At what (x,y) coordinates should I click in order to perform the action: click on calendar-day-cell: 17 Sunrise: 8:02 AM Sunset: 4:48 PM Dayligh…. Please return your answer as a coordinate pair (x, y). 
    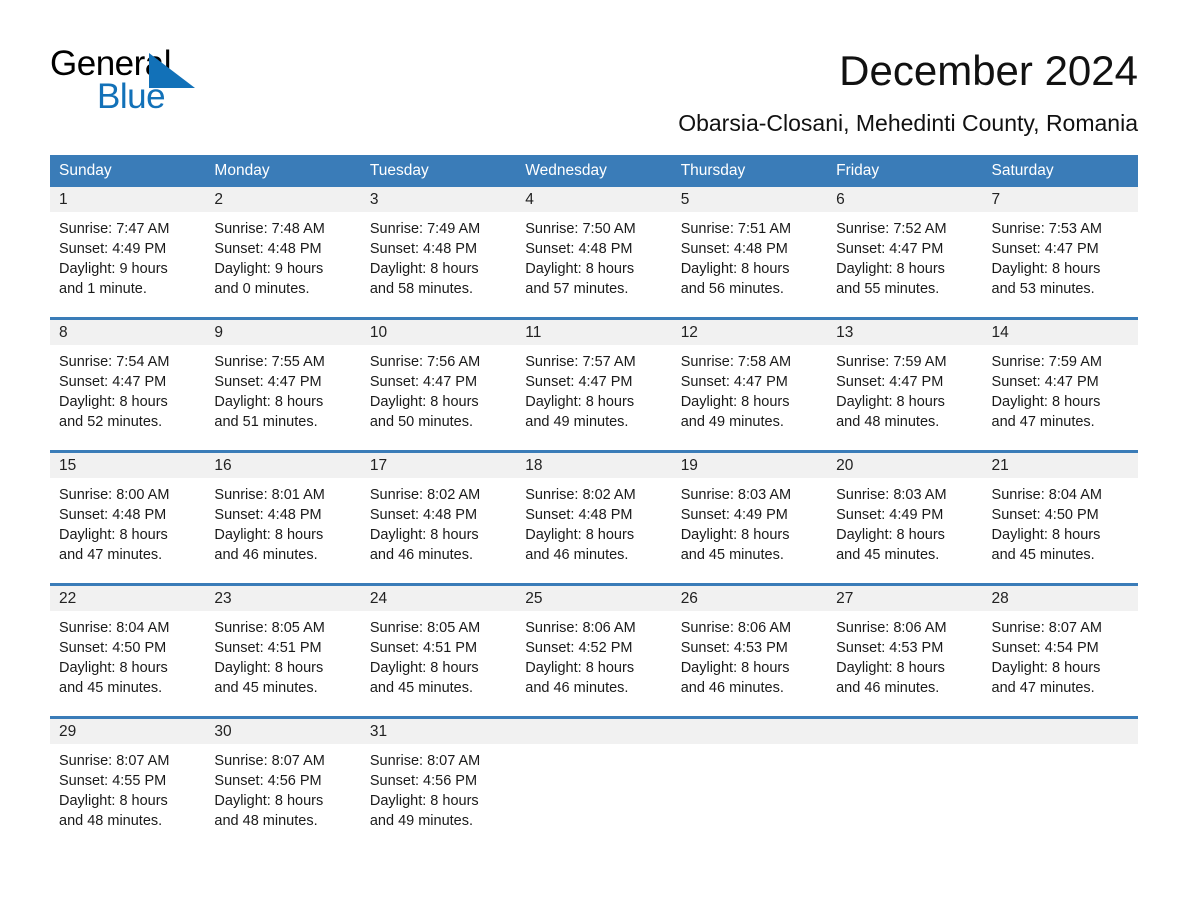
    Looking at the image, I should click on (438, 512).